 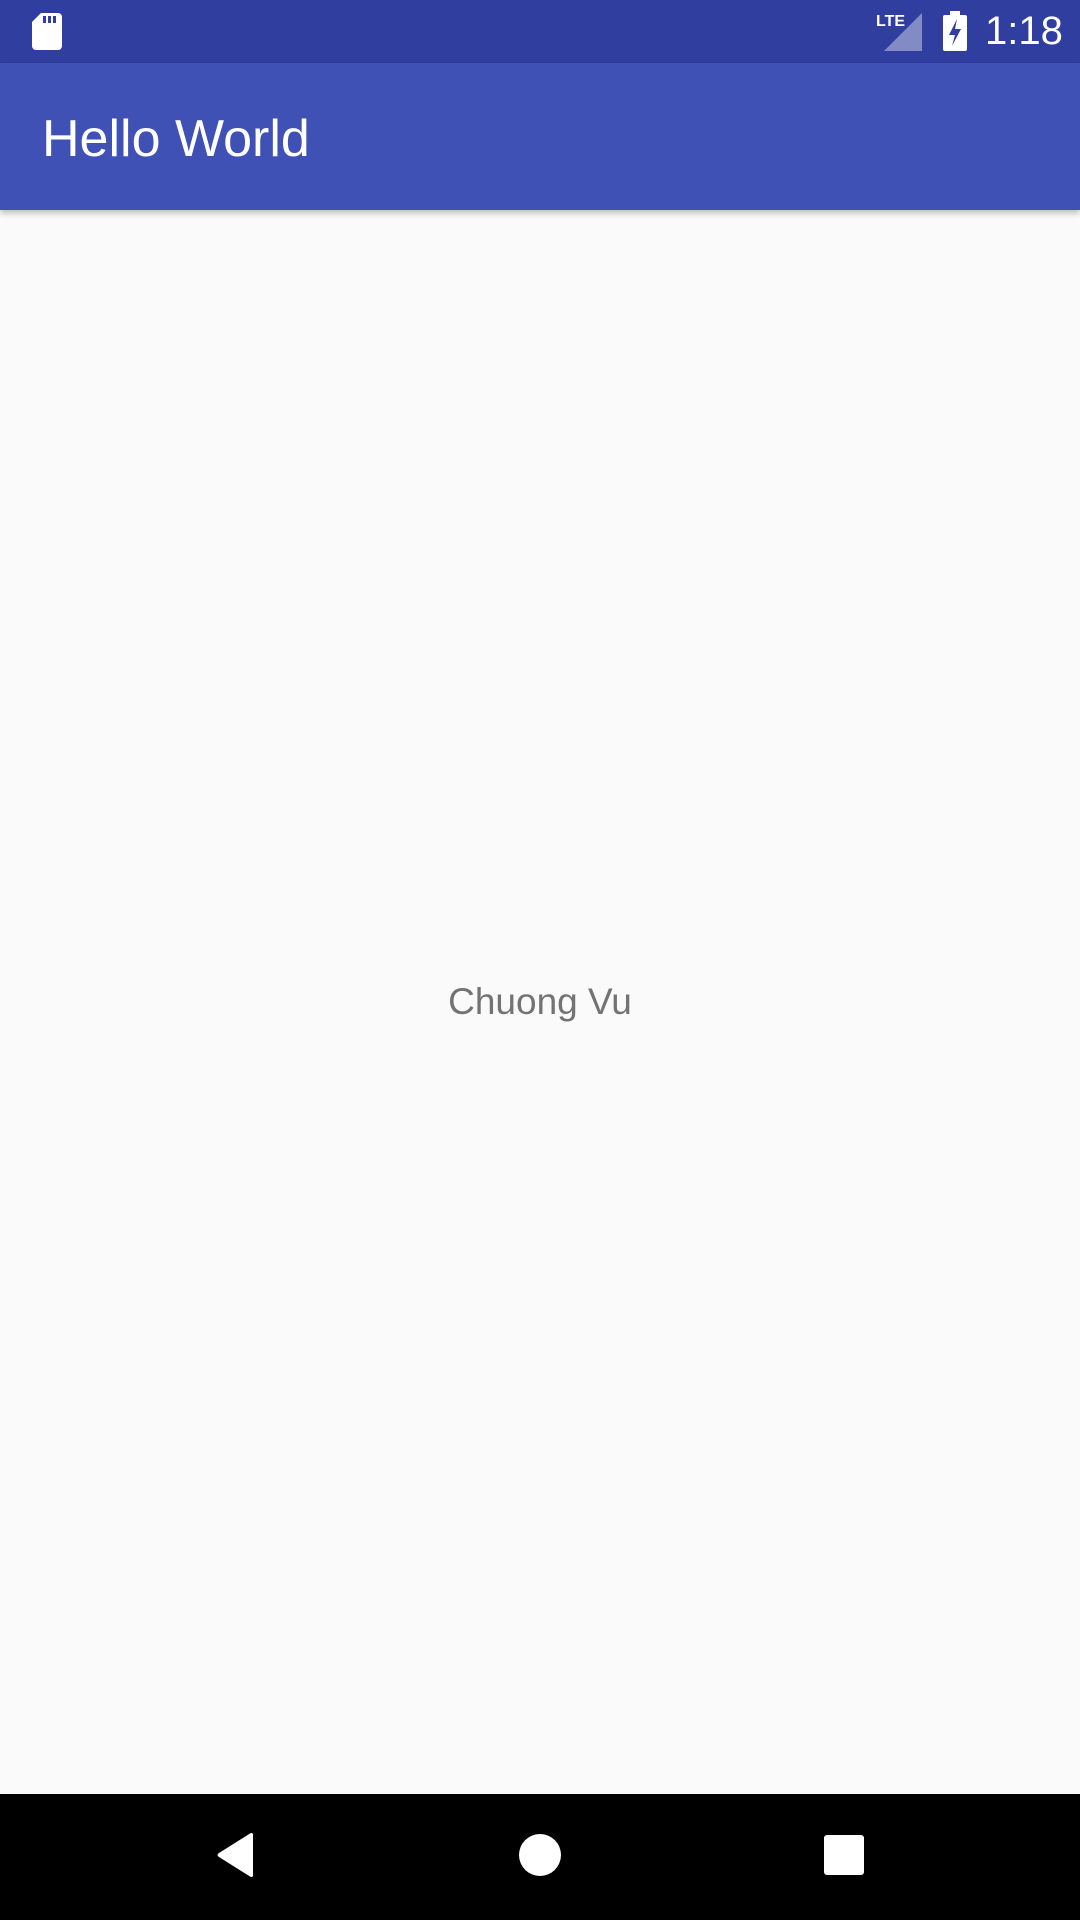 What do you see at coordinates (1024, 31) in the screenshot?
I see `status-clock: 1:18` at bounding box center [1024, 31].